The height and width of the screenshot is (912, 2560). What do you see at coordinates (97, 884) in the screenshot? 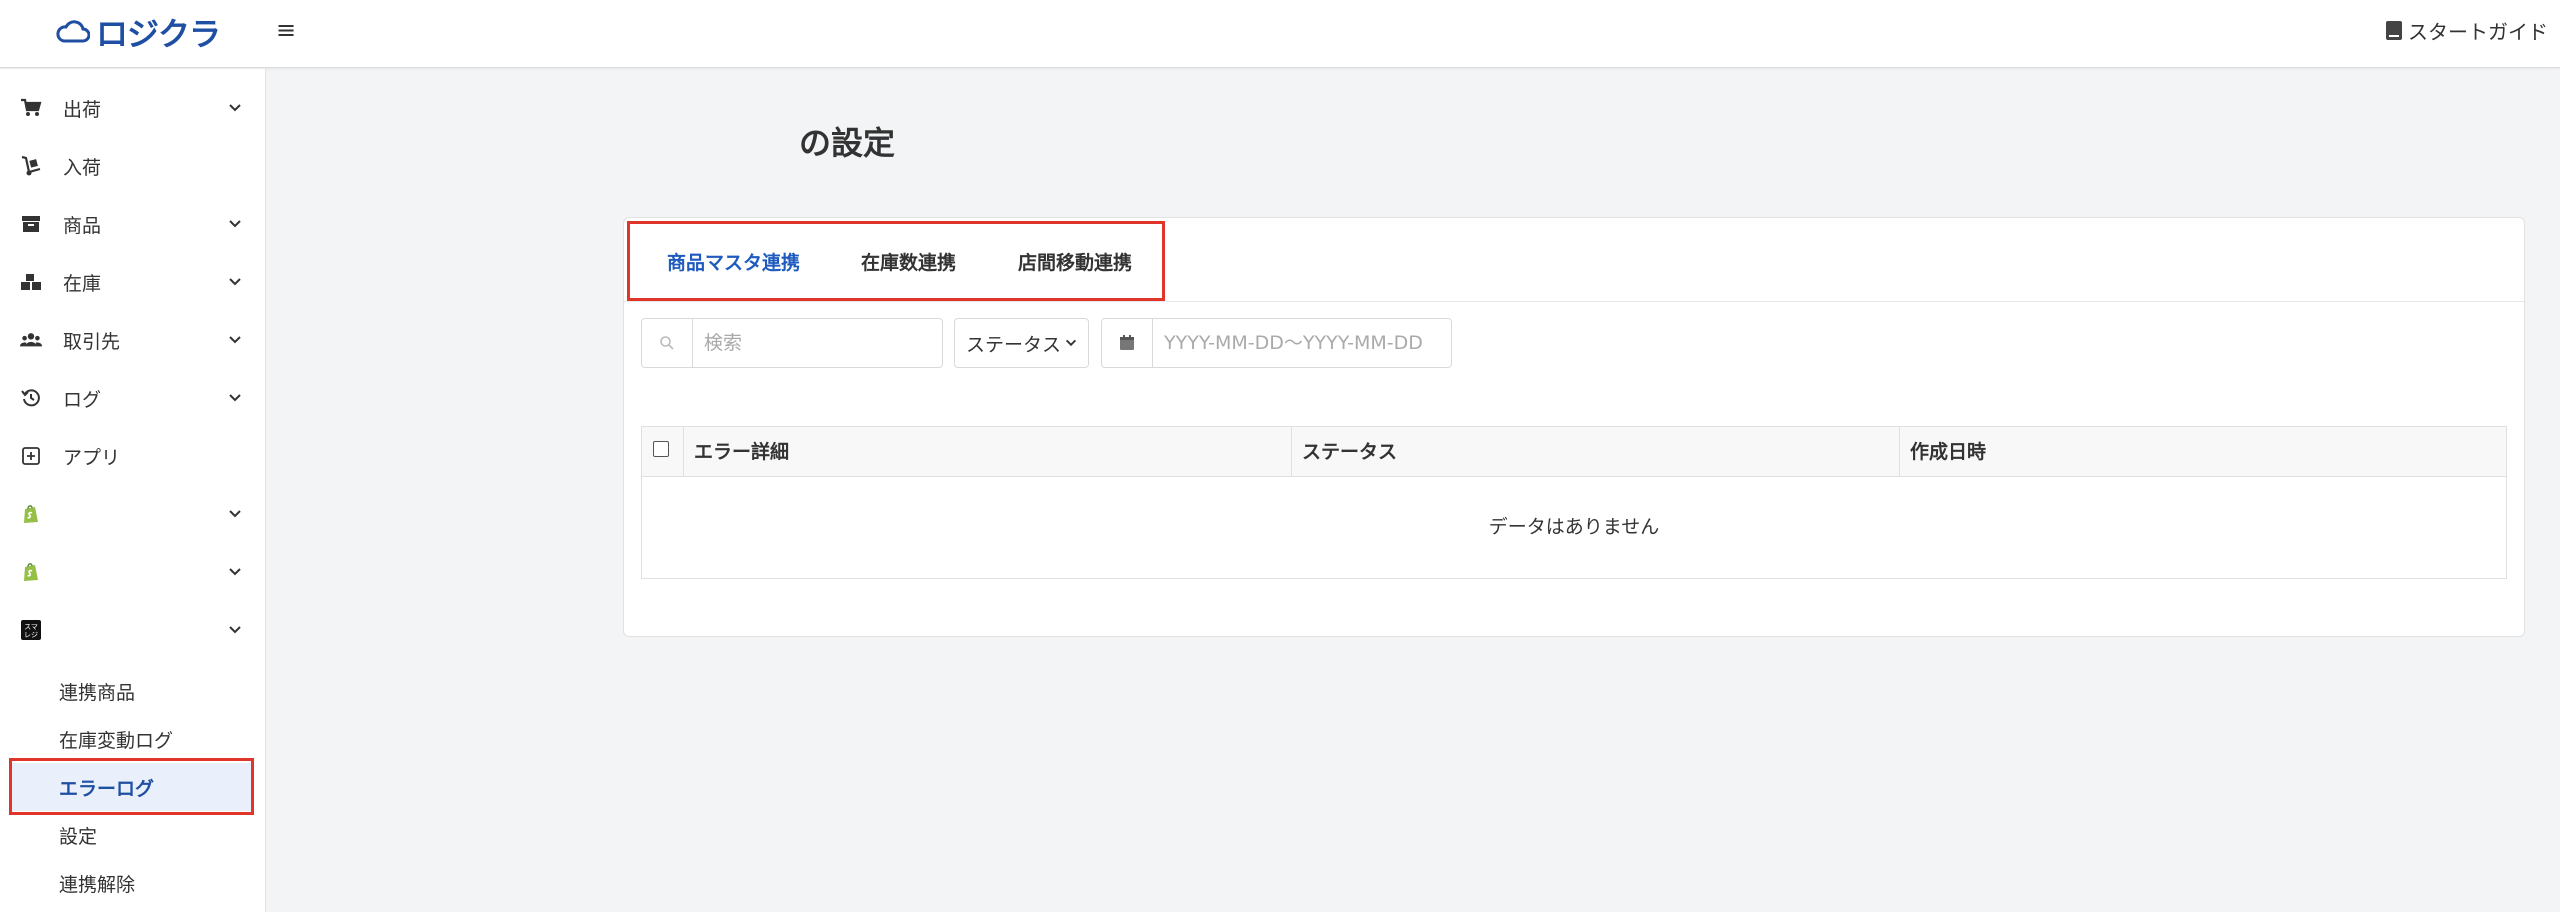
I see `sidebar-subitem-label: 連携解除` at bounding box center [97, 884].